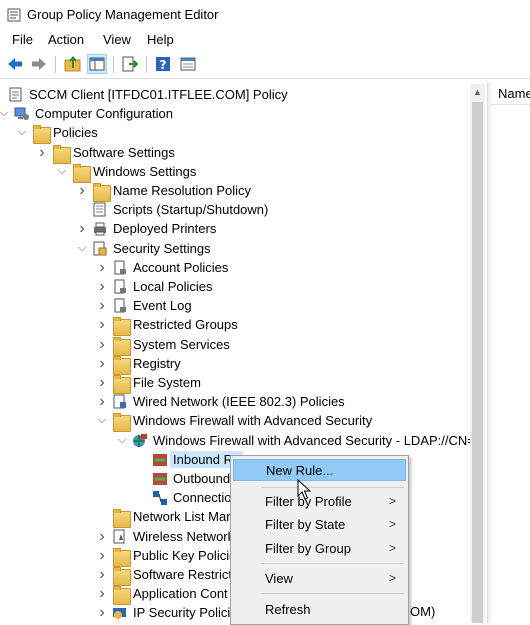 The image size is (530, 625). I want to click on tree-node: ⌵ Windows Firewall with Advanced Security, so click(235, 422).